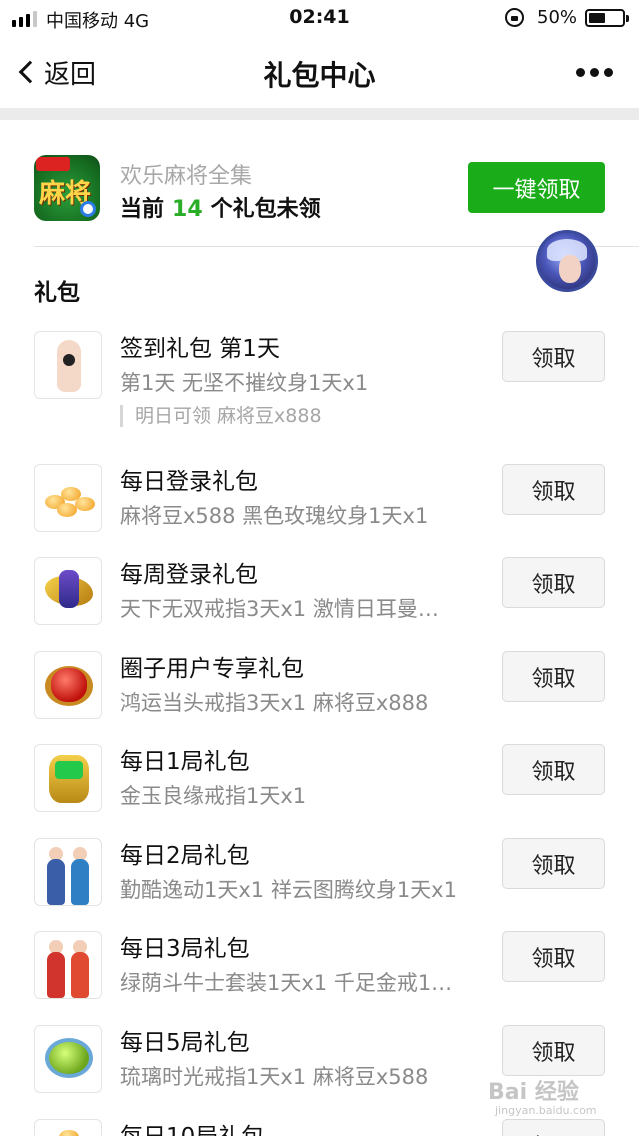  Describe the element at coordinates (68, 778) in the screenshot. I see `jade-ring-icon` at that location.